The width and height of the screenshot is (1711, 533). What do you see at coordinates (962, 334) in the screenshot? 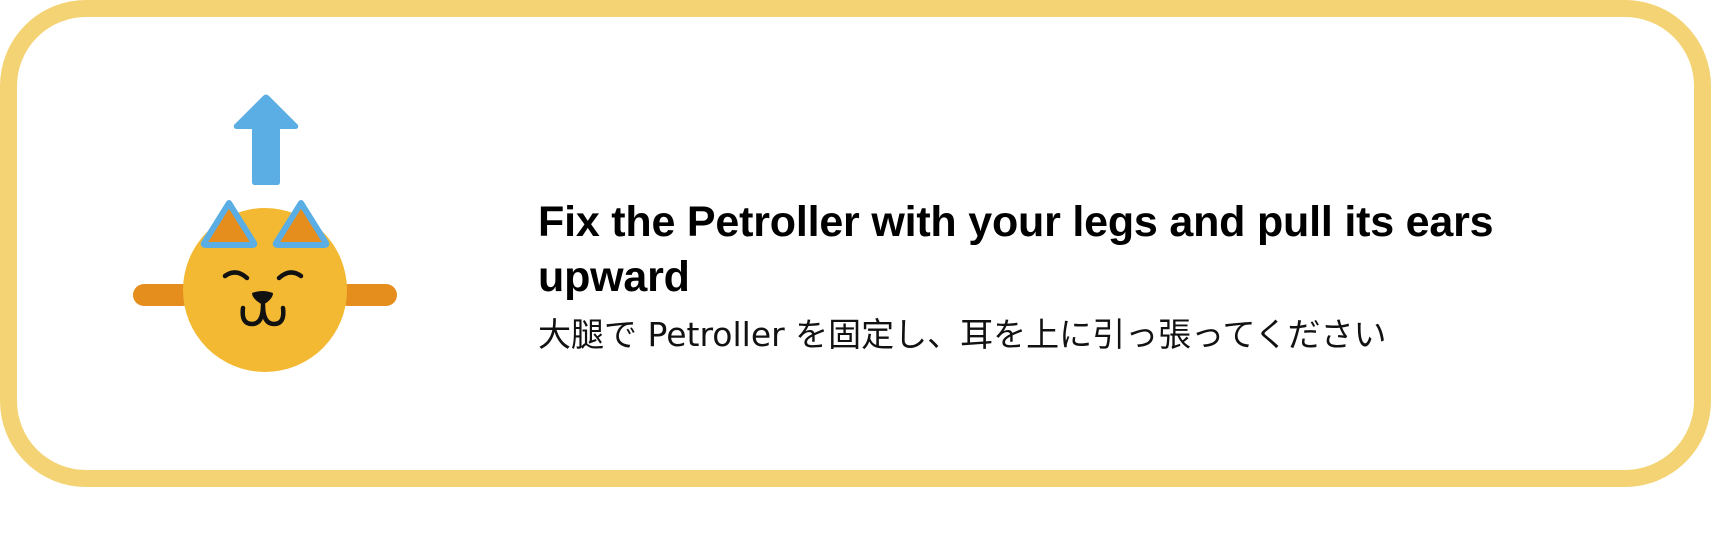
I see `instruction-subtitle-ja: 大腿で Petroller を固定し、耳を上に引っ張ってください` at bounding box center [962, 334].